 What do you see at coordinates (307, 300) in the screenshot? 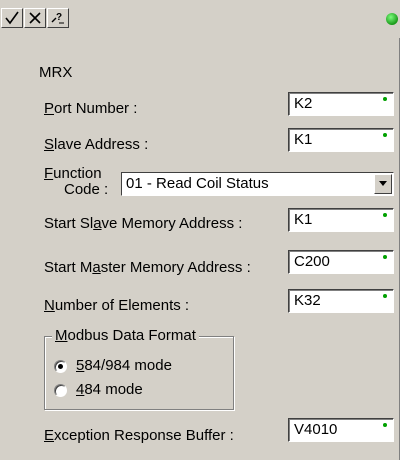
I see `number-of-elements-value: K32` at bounding box center [307, 300].